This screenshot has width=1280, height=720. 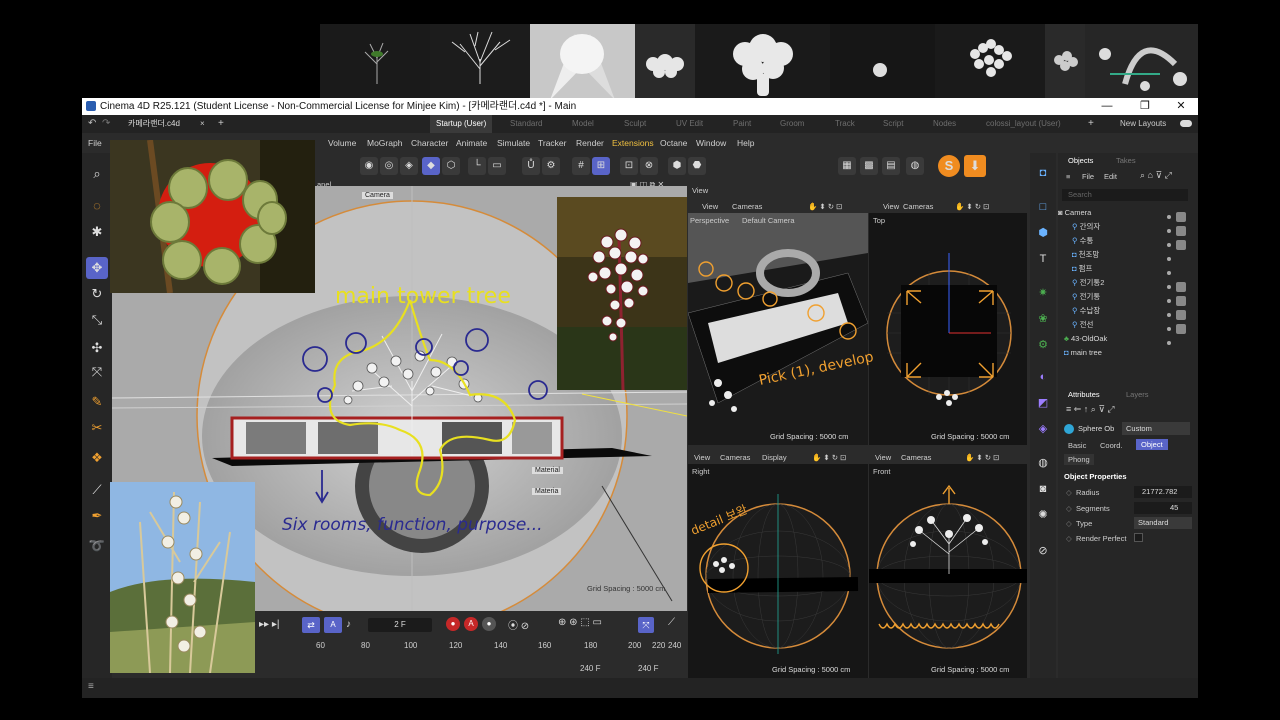 What do you see at coordinates (425, 365) in the screenshot?
I see `blue-circle-annotations` at bounding box center [425, 365].